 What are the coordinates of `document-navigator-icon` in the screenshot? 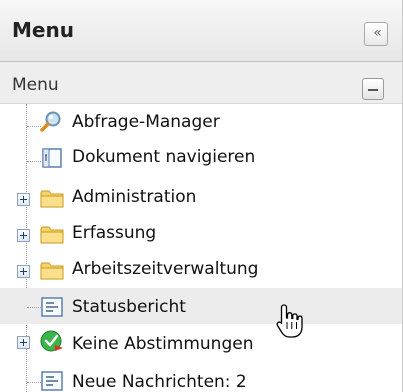 It's located at (52, 158).